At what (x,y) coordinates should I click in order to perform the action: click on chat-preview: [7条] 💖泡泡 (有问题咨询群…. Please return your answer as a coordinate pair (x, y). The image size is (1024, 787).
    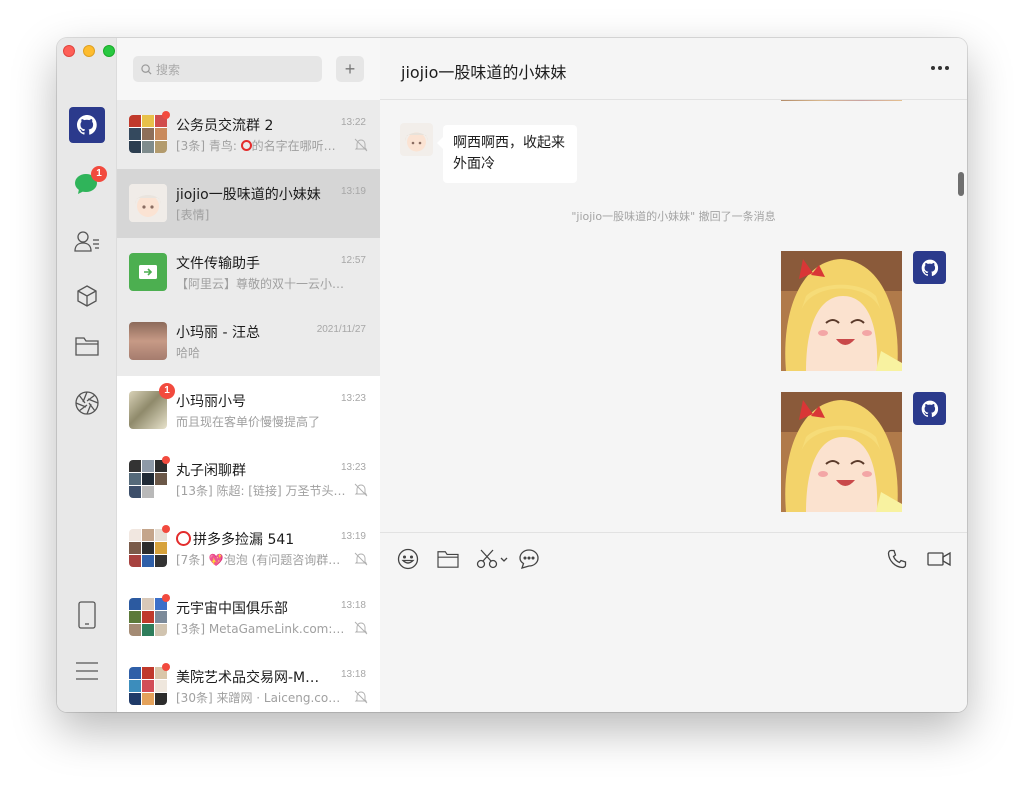
    Looking at the image, I should click on (258, 560).